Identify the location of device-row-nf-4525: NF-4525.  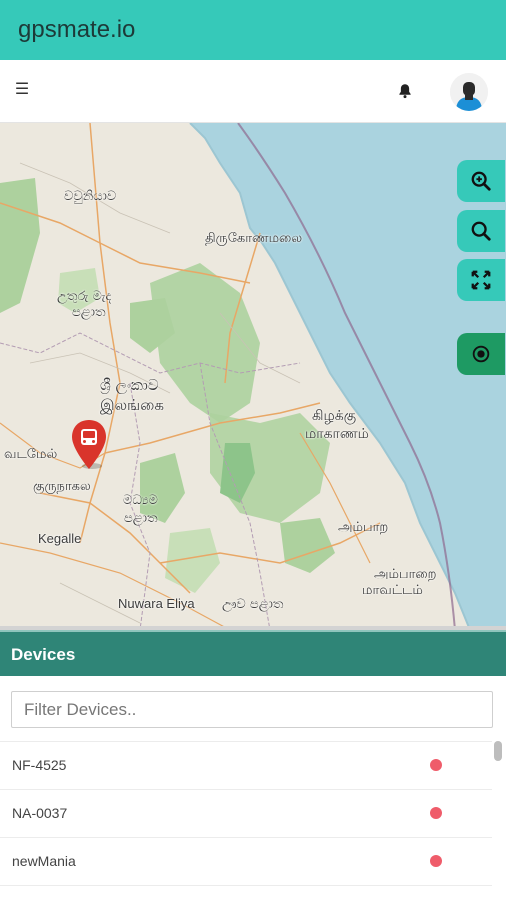
(246, 765).